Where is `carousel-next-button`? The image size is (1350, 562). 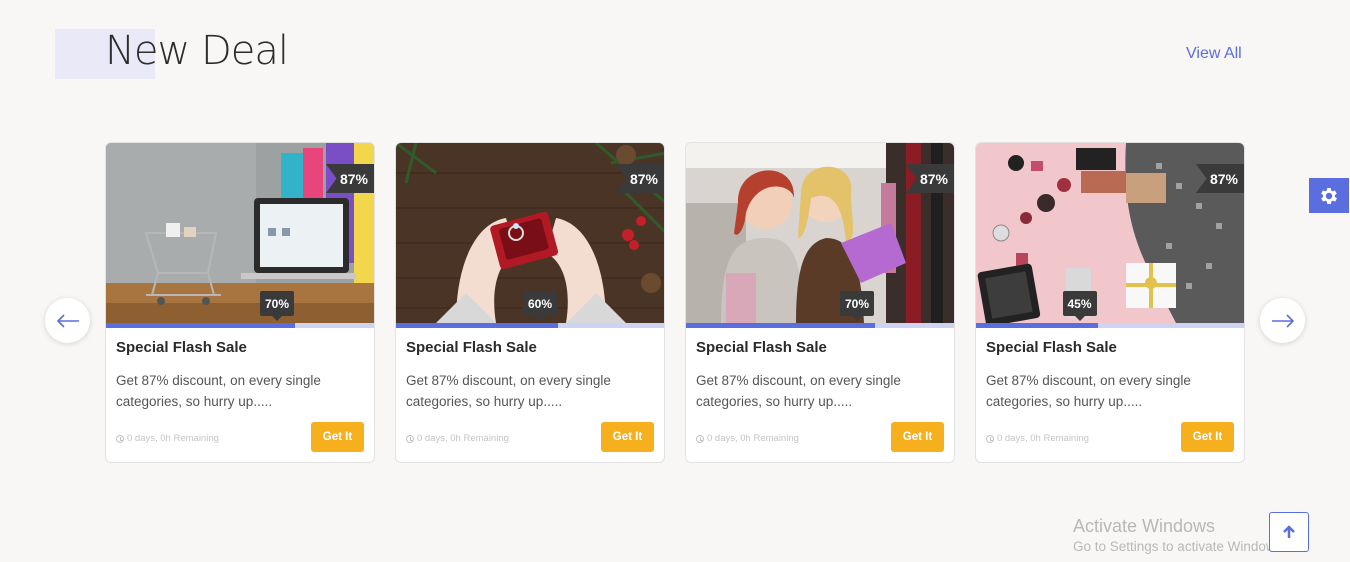 carousel-next-button is located at coordinates (1282, 320).